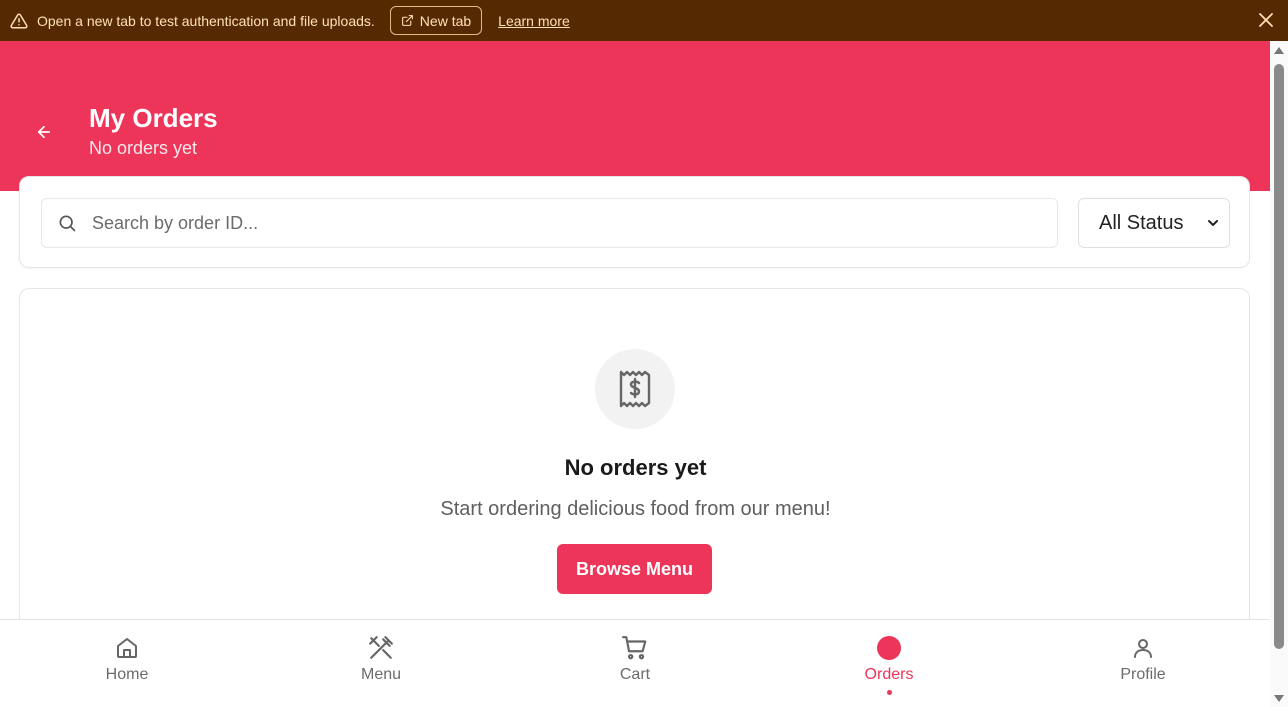 The image size is (1288, 707). Describe the element at coordinates (407, 20) in the screenshot. I see `external-link-icon` at that location.